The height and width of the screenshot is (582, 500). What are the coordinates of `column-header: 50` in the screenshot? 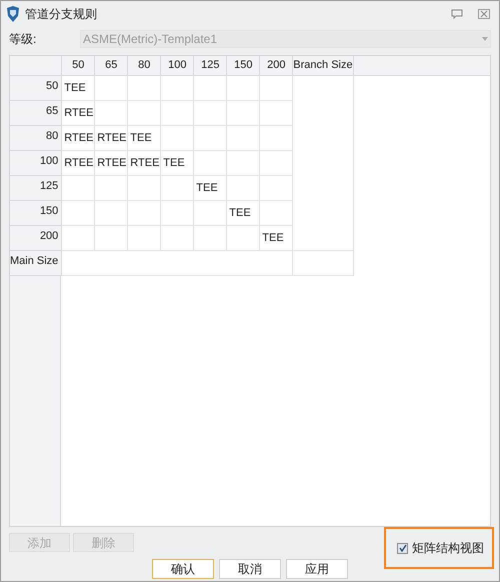 It's located at (78, 66).